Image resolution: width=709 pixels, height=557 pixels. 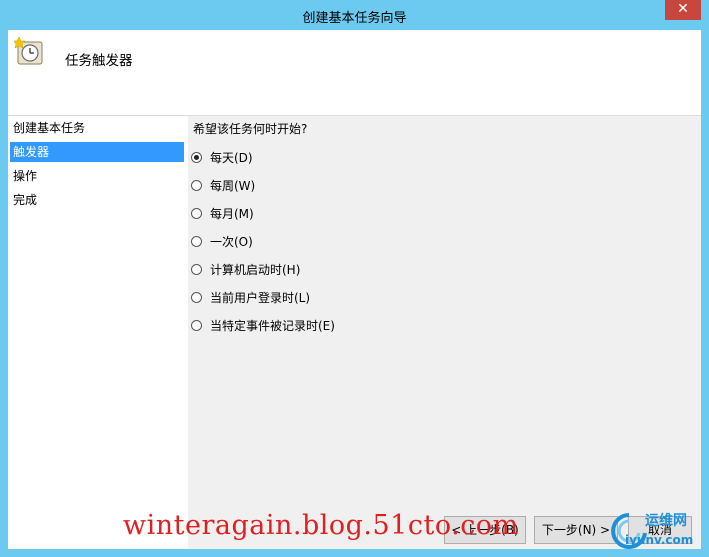 What do you see at coordinates (354, 18) in the screenshot?
I see `window-title: 创建基本任务向导` at bounding box center [354, 18].